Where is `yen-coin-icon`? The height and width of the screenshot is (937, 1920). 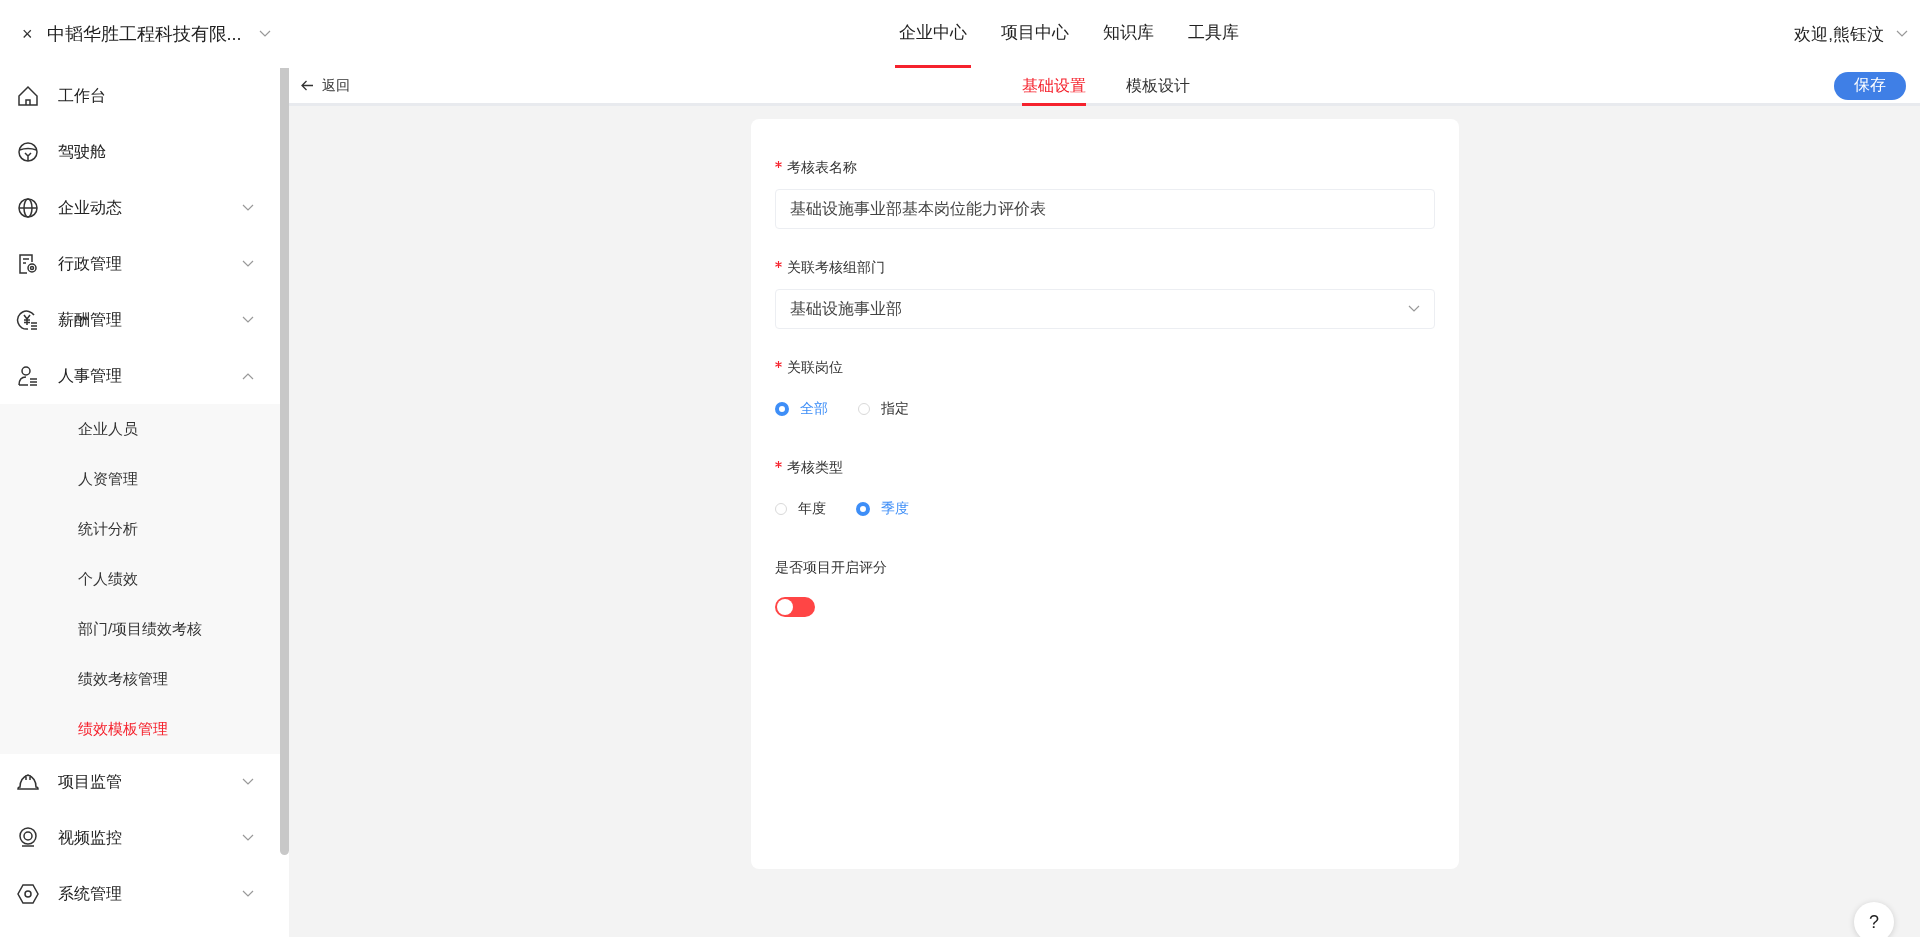 yen-coin-icon is located at coordinates (28, 320).